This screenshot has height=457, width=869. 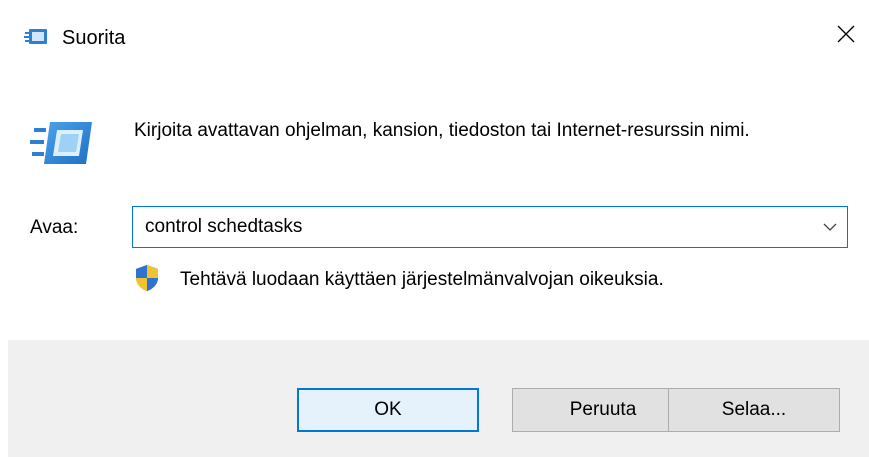 I want to click on cancel-button: Peruuta, so click(x=603, y=410).